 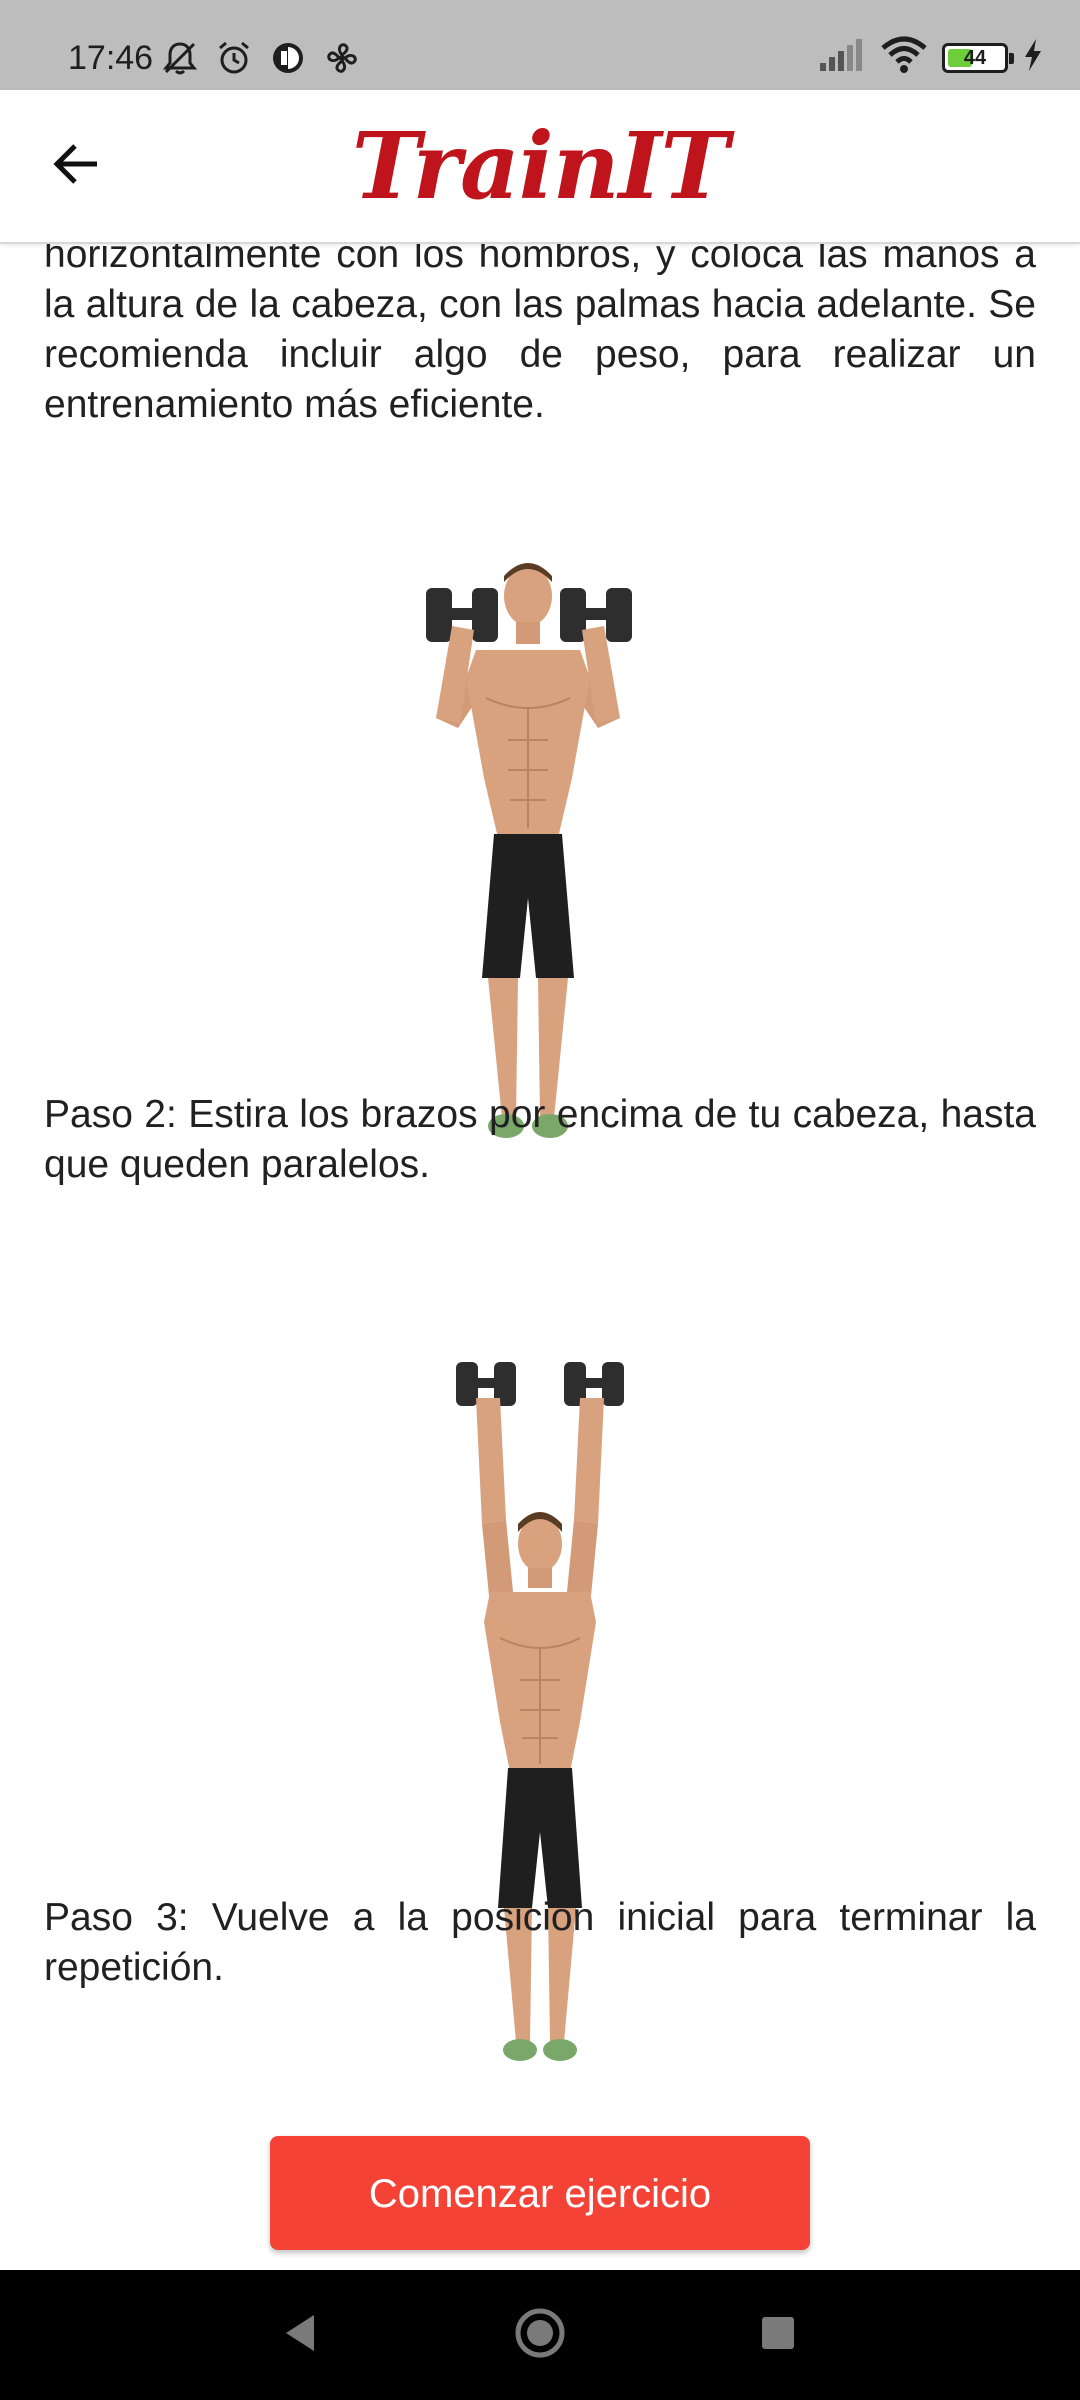 I want to click on charging-icon, so click(x=1033, y=57).